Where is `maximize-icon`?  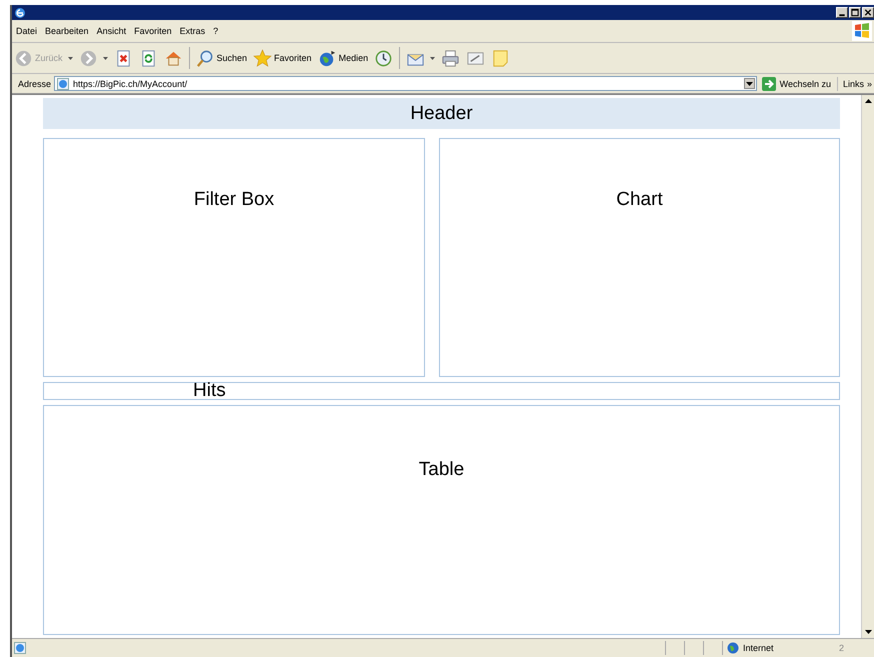
maximize-icon is located at coordinates (855, 12).